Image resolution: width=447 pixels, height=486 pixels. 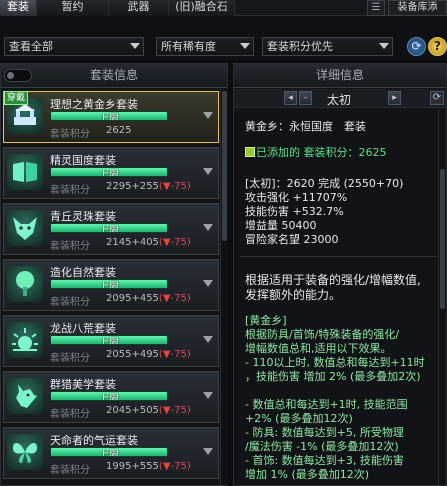 What do you see at coordinates (139, 8) in the screenshot?
I see `tab-weapons: 武器` at bounding box center [139, 8].